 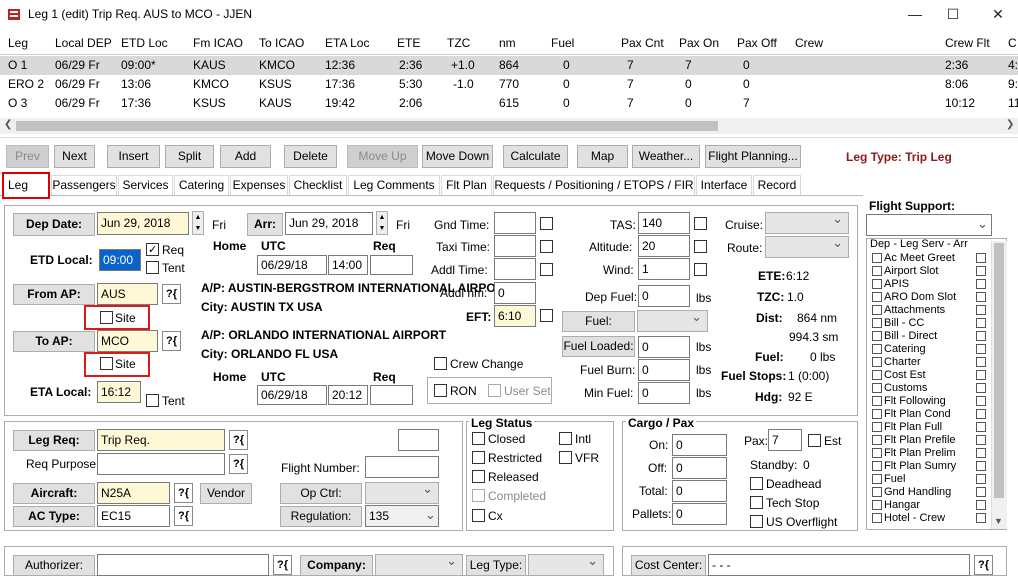 I want to click on arr-utc-field: 20:12, so click(x=348, y=395).